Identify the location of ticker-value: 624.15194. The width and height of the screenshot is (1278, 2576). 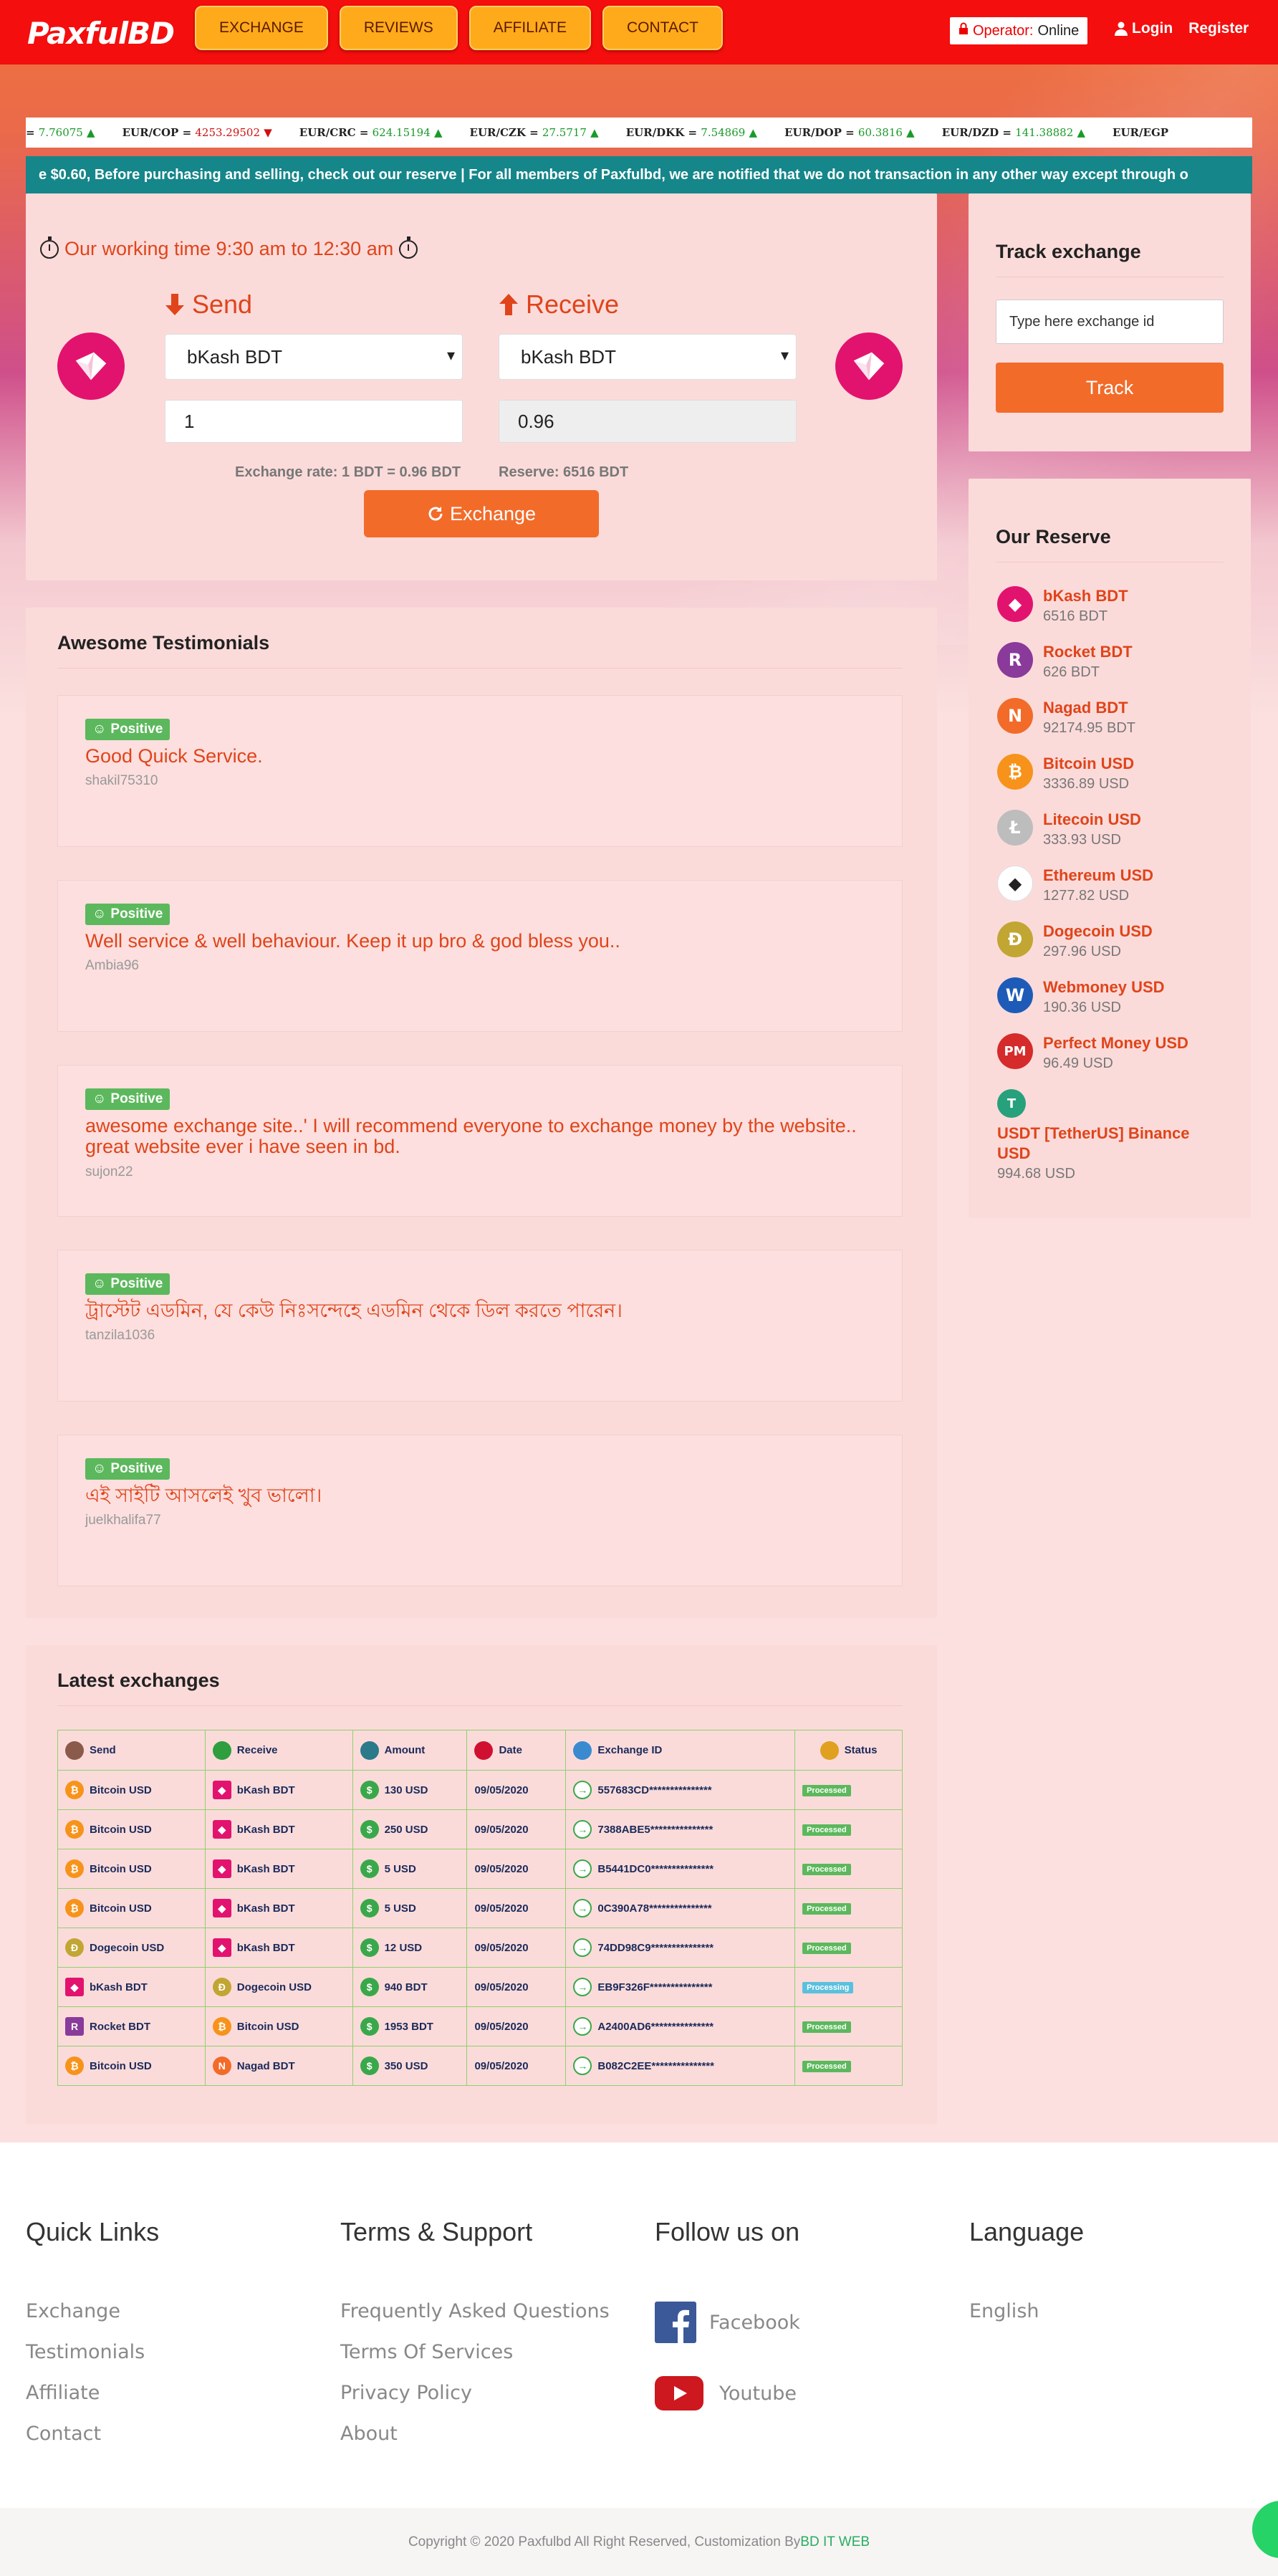
(401, 132).